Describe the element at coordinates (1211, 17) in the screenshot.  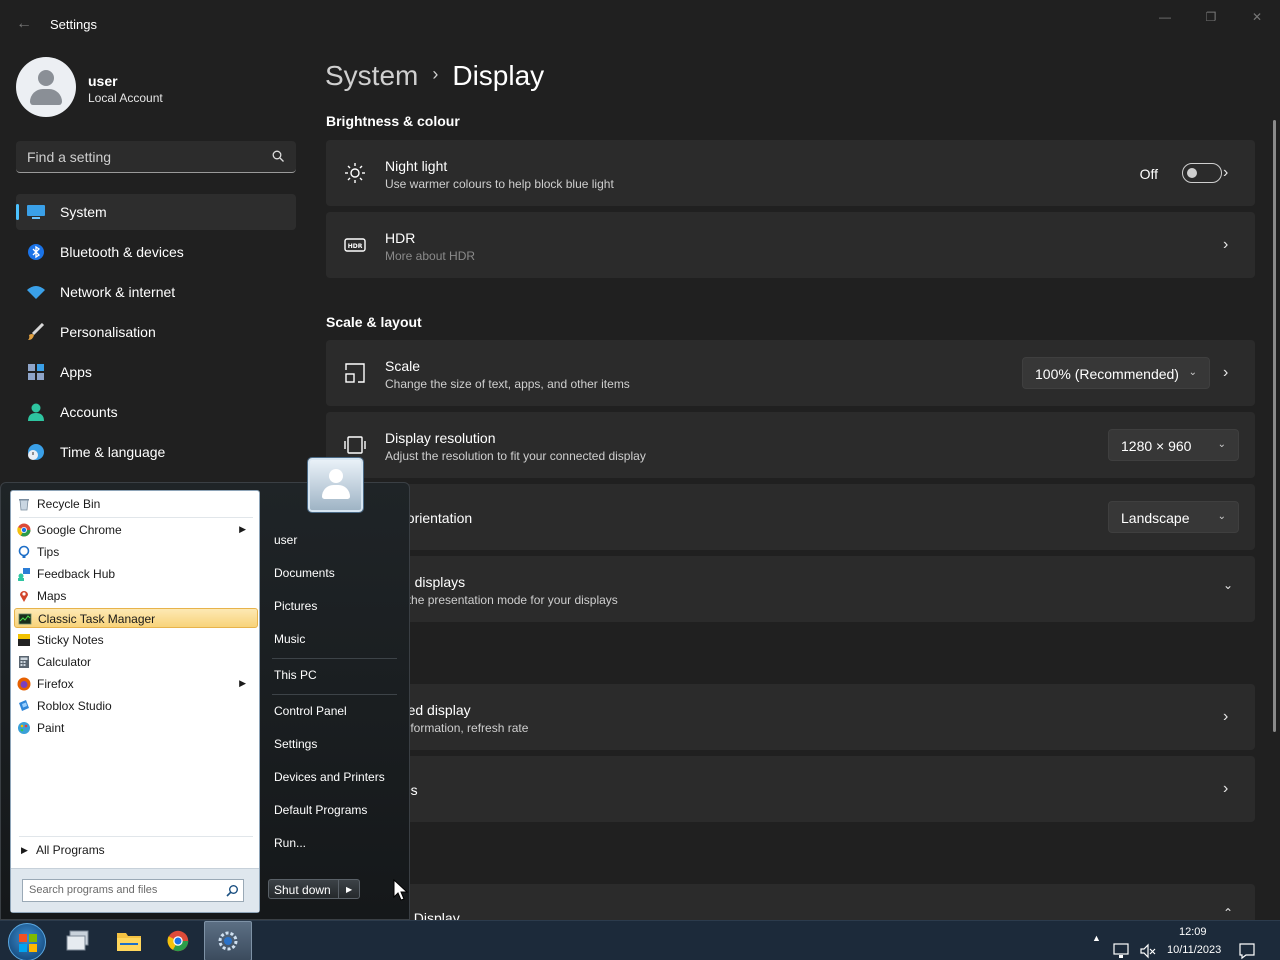
I see `maximize-button: ❐` at that location.